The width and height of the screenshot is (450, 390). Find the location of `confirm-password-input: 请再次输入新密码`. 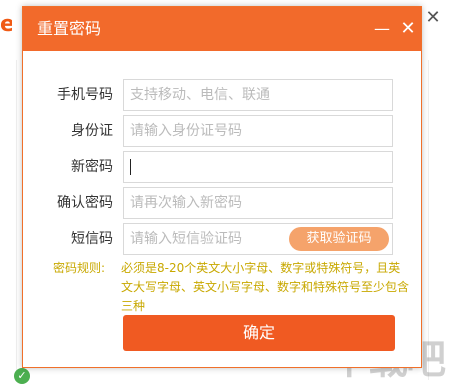

confirm-password-input: 请再次输入新密码 is located at coordinates (258, 203).